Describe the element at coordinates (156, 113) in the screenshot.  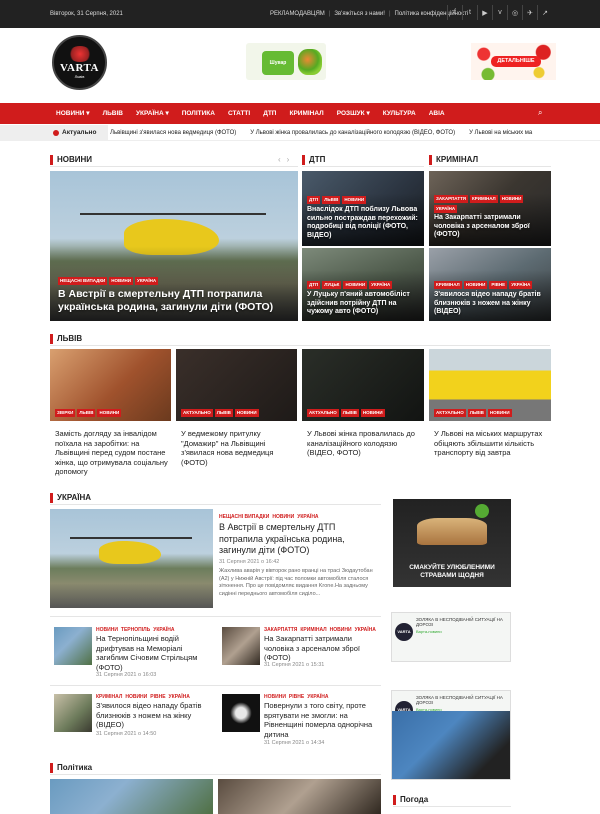
I see `nav-ukraine: УКРАЇНА ▾` at that location.